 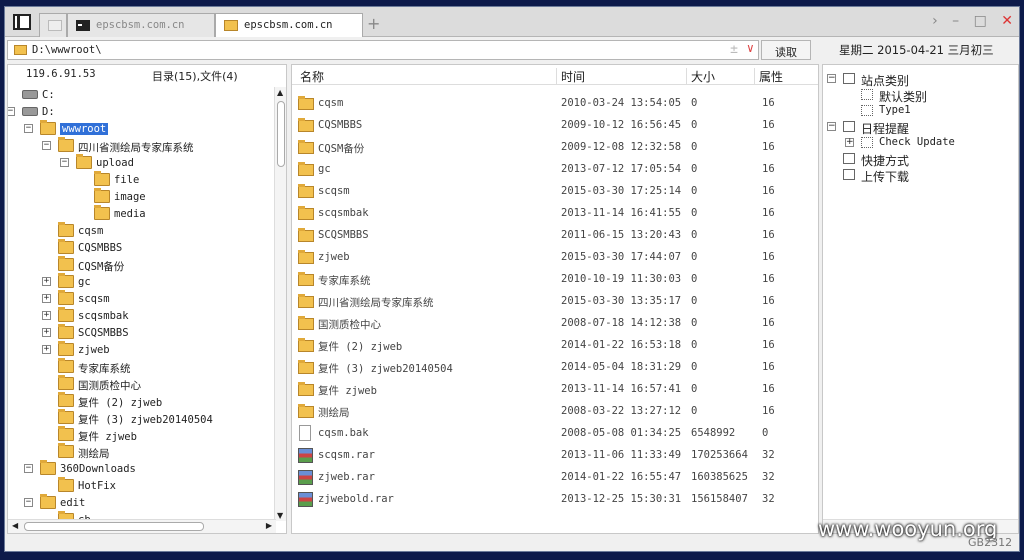 I want to click on file-row: 四川省测绘局专家库系统 2015-03-30 13:35:17 0 16, so click(x=555, y=302).